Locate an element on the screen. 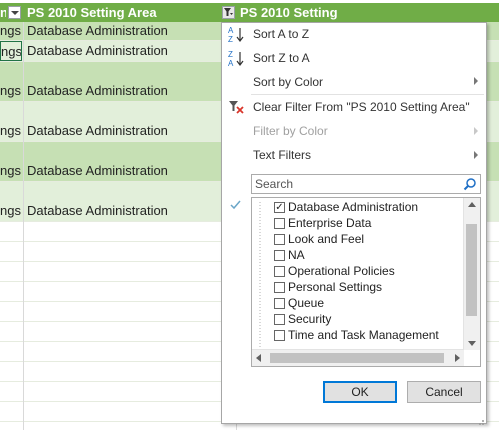  list-item-label: Enterprise Data is located at coordinates (330, 223).